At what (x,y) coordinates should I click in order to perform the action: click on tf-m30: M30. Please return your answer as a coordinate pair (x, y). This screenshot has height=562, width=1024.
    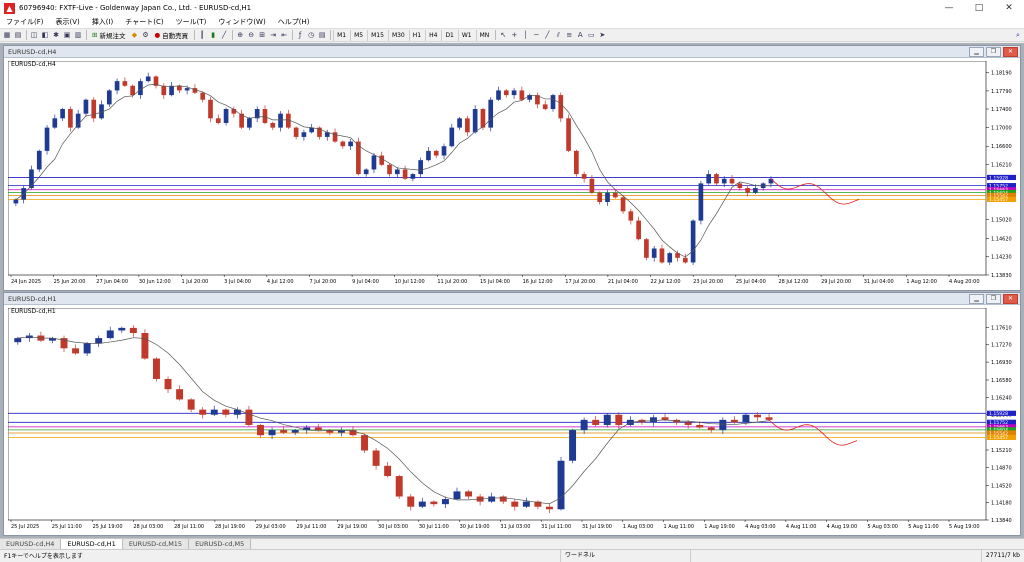
    Looking at the image, I should click on (397, 35).